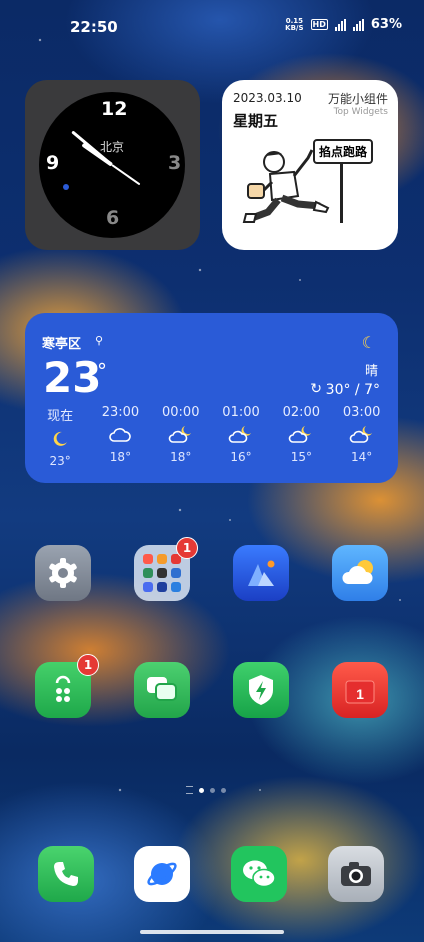 This screenshot has height=942, width=424. Describe the element at coordinates (286, 186) in the screenshot. I see `running-man-illustration` at that location.